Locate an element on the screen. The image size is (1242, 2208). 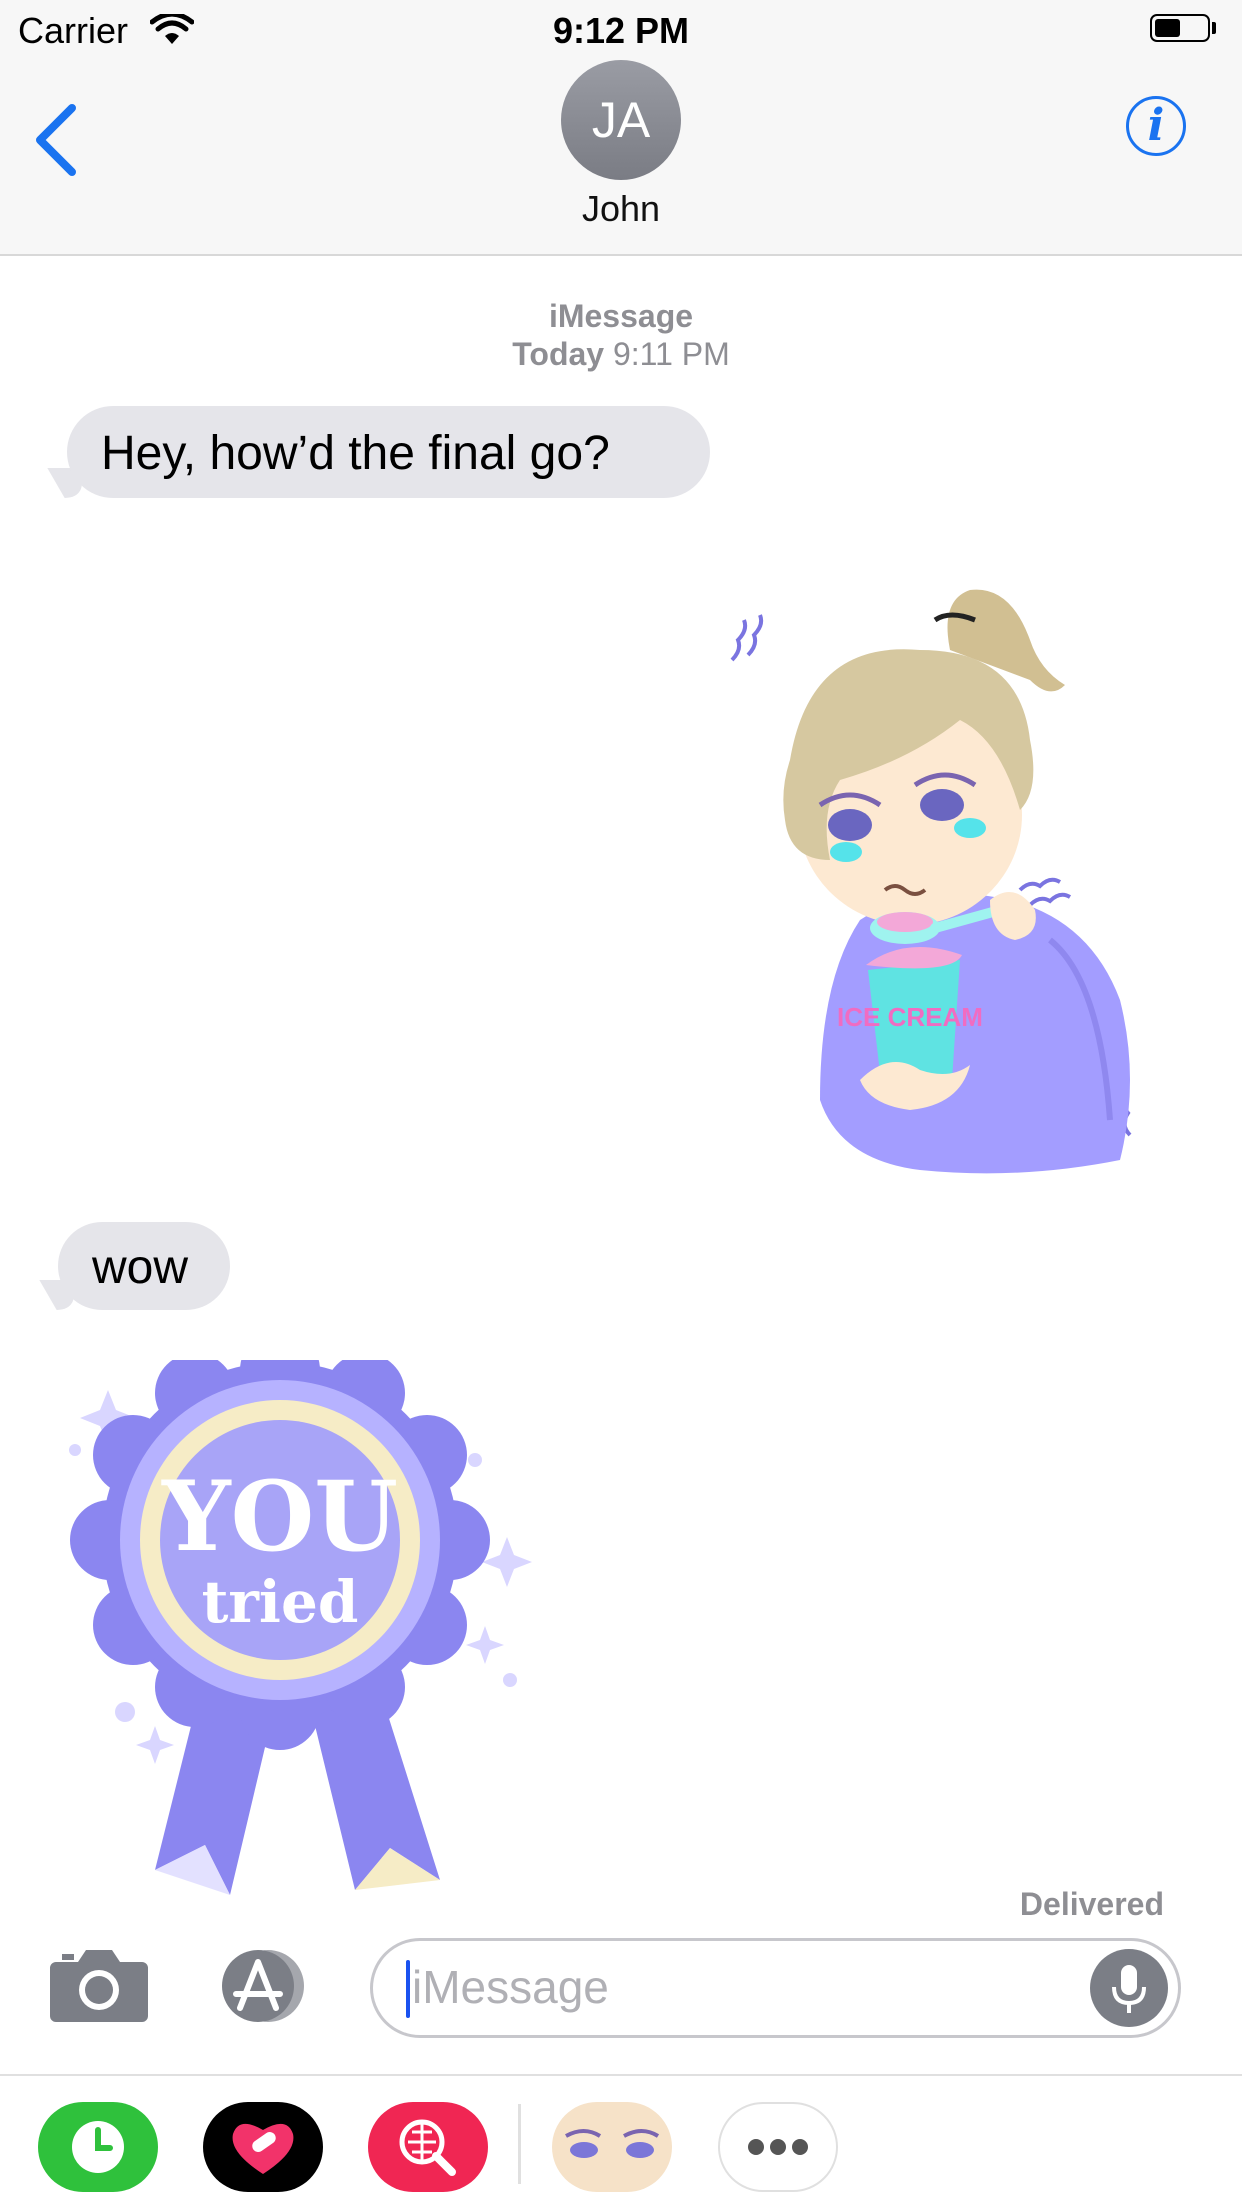
avatar: JA is located at coordinates (621, 120).